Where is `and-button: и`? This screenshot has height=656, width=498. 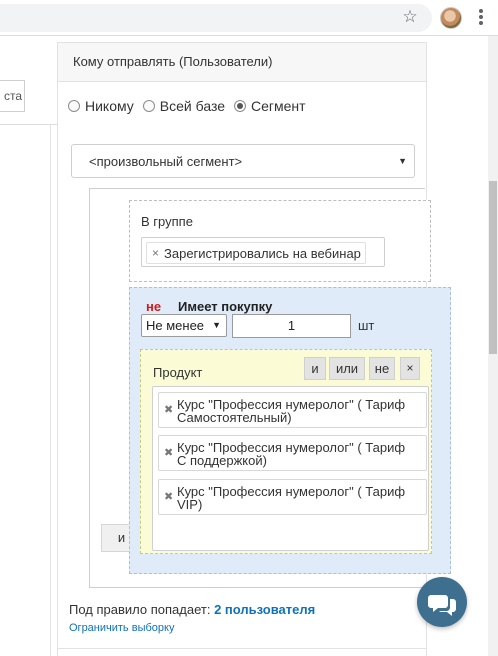
and-button: и is located at coordinates (315, 368).